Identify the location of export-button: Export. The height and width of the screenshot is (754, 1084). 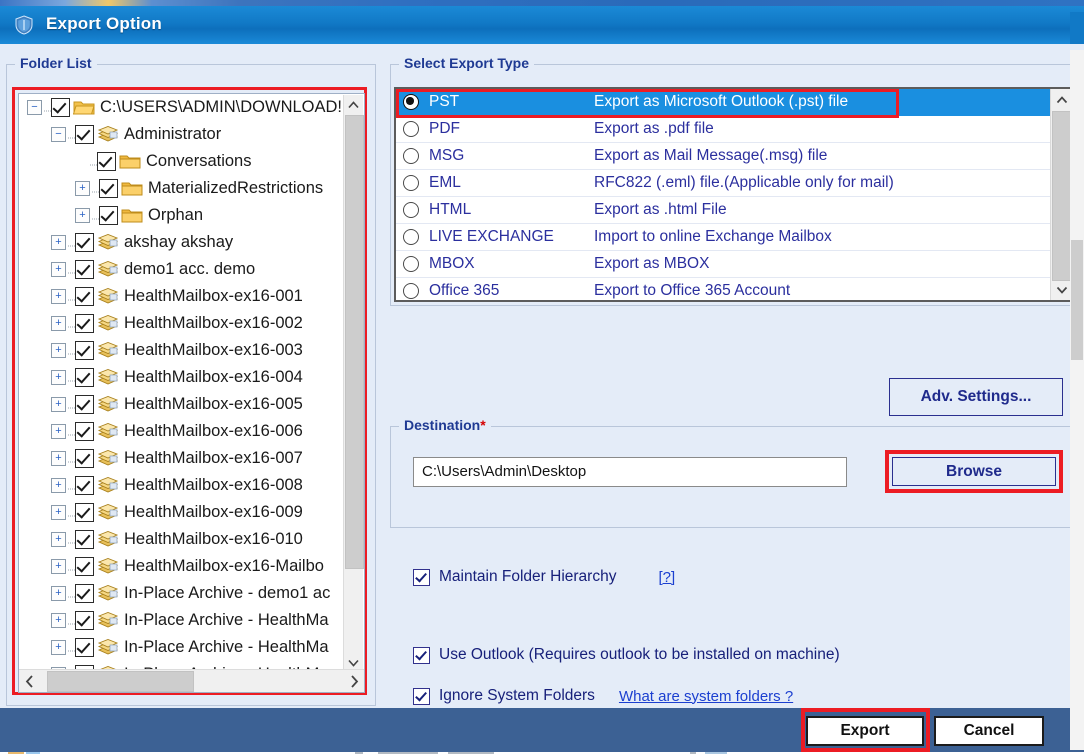
(865, 731).